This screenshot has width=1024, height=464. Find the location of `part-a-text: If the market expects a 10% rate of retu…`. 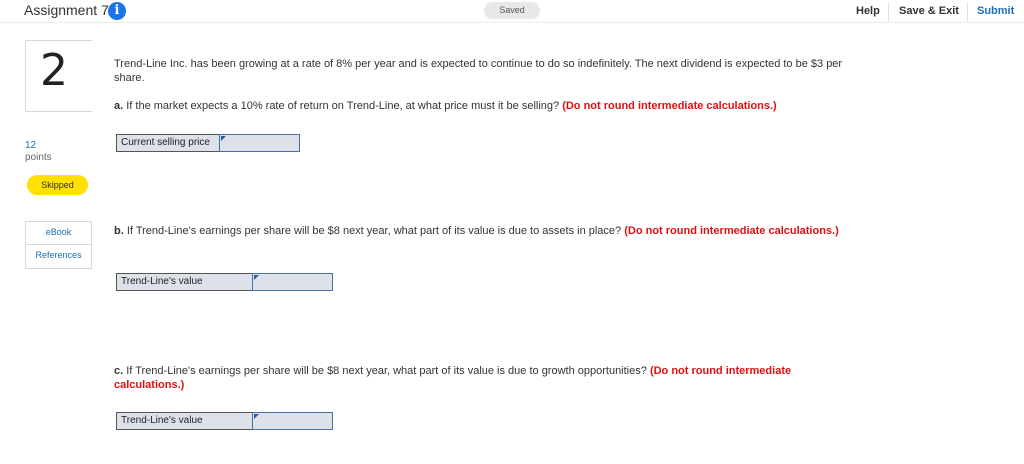

part-a-text: If the market expects a 10% rate of retu… is located at coordinates (343, 106).